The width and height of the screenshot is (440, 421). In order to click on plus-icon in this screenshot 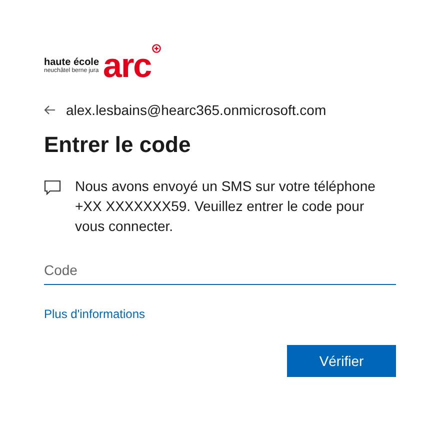, I will do `click(157, 48)`.